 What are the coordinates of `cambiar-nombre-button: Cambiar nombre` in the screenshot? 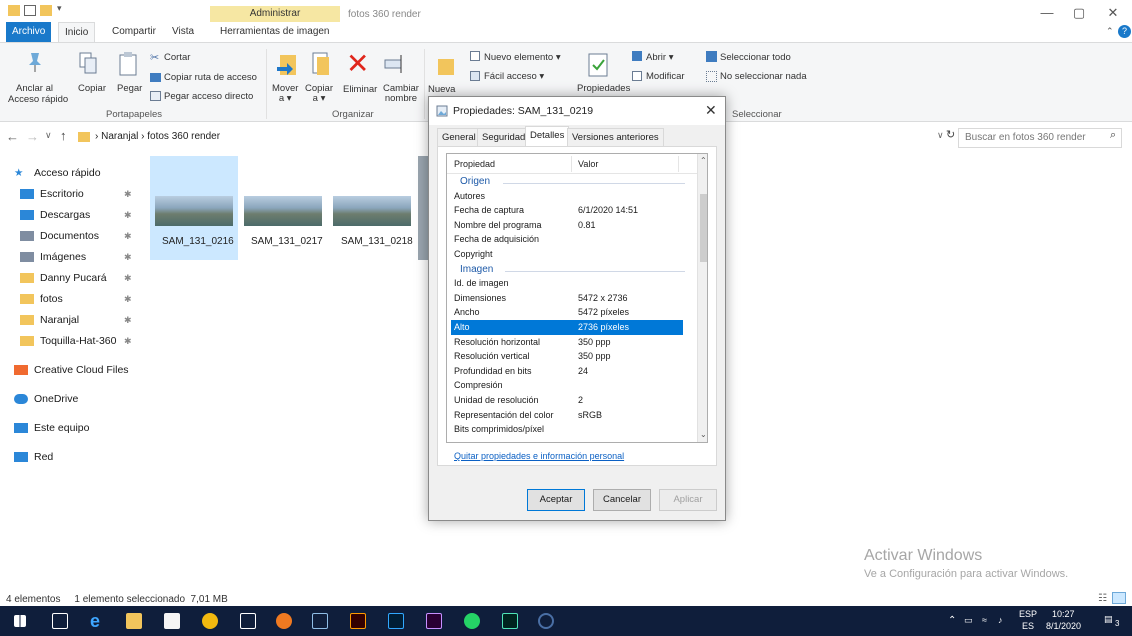 It's located at (401, 94).